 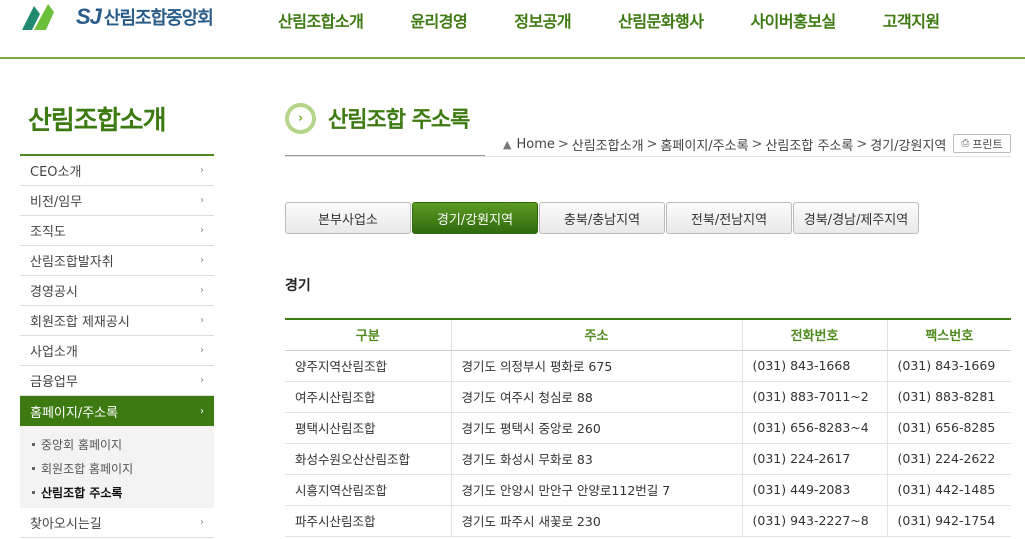 I want to click on gnb-item-events: 산림문화행사, so click(x=661, y=20).